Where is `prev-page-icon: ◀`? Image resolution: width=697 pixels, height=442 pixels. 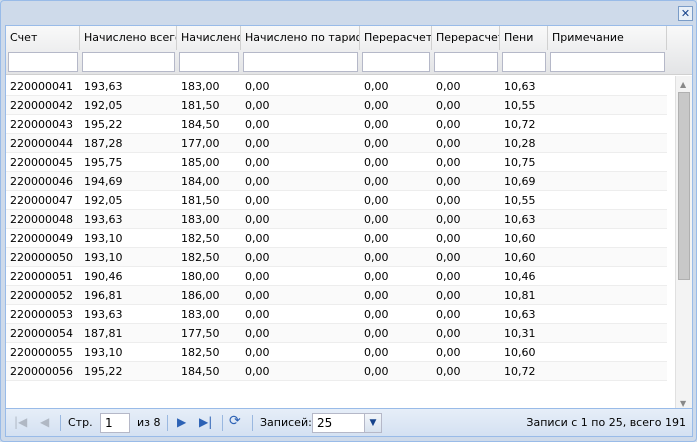
prev-page-icon: ◀ is located at coordinates (44, 422).